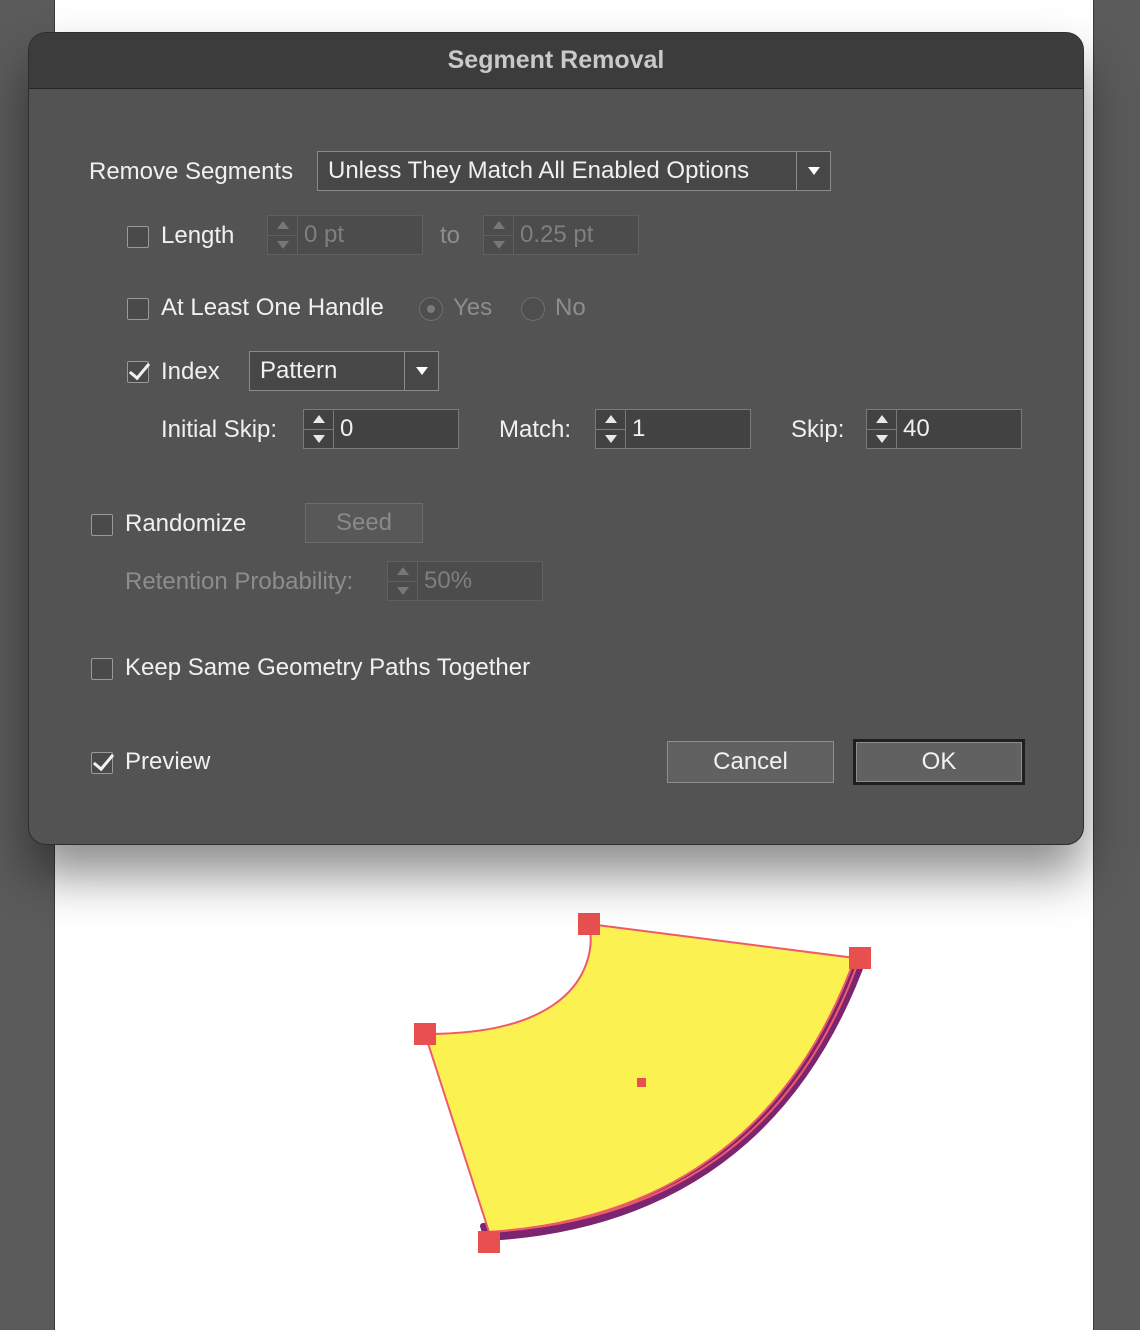  What do you see at coordinates (168, 761) in the screenshot?
I see `preview-label: Preview` at bounding box center [168, 761].